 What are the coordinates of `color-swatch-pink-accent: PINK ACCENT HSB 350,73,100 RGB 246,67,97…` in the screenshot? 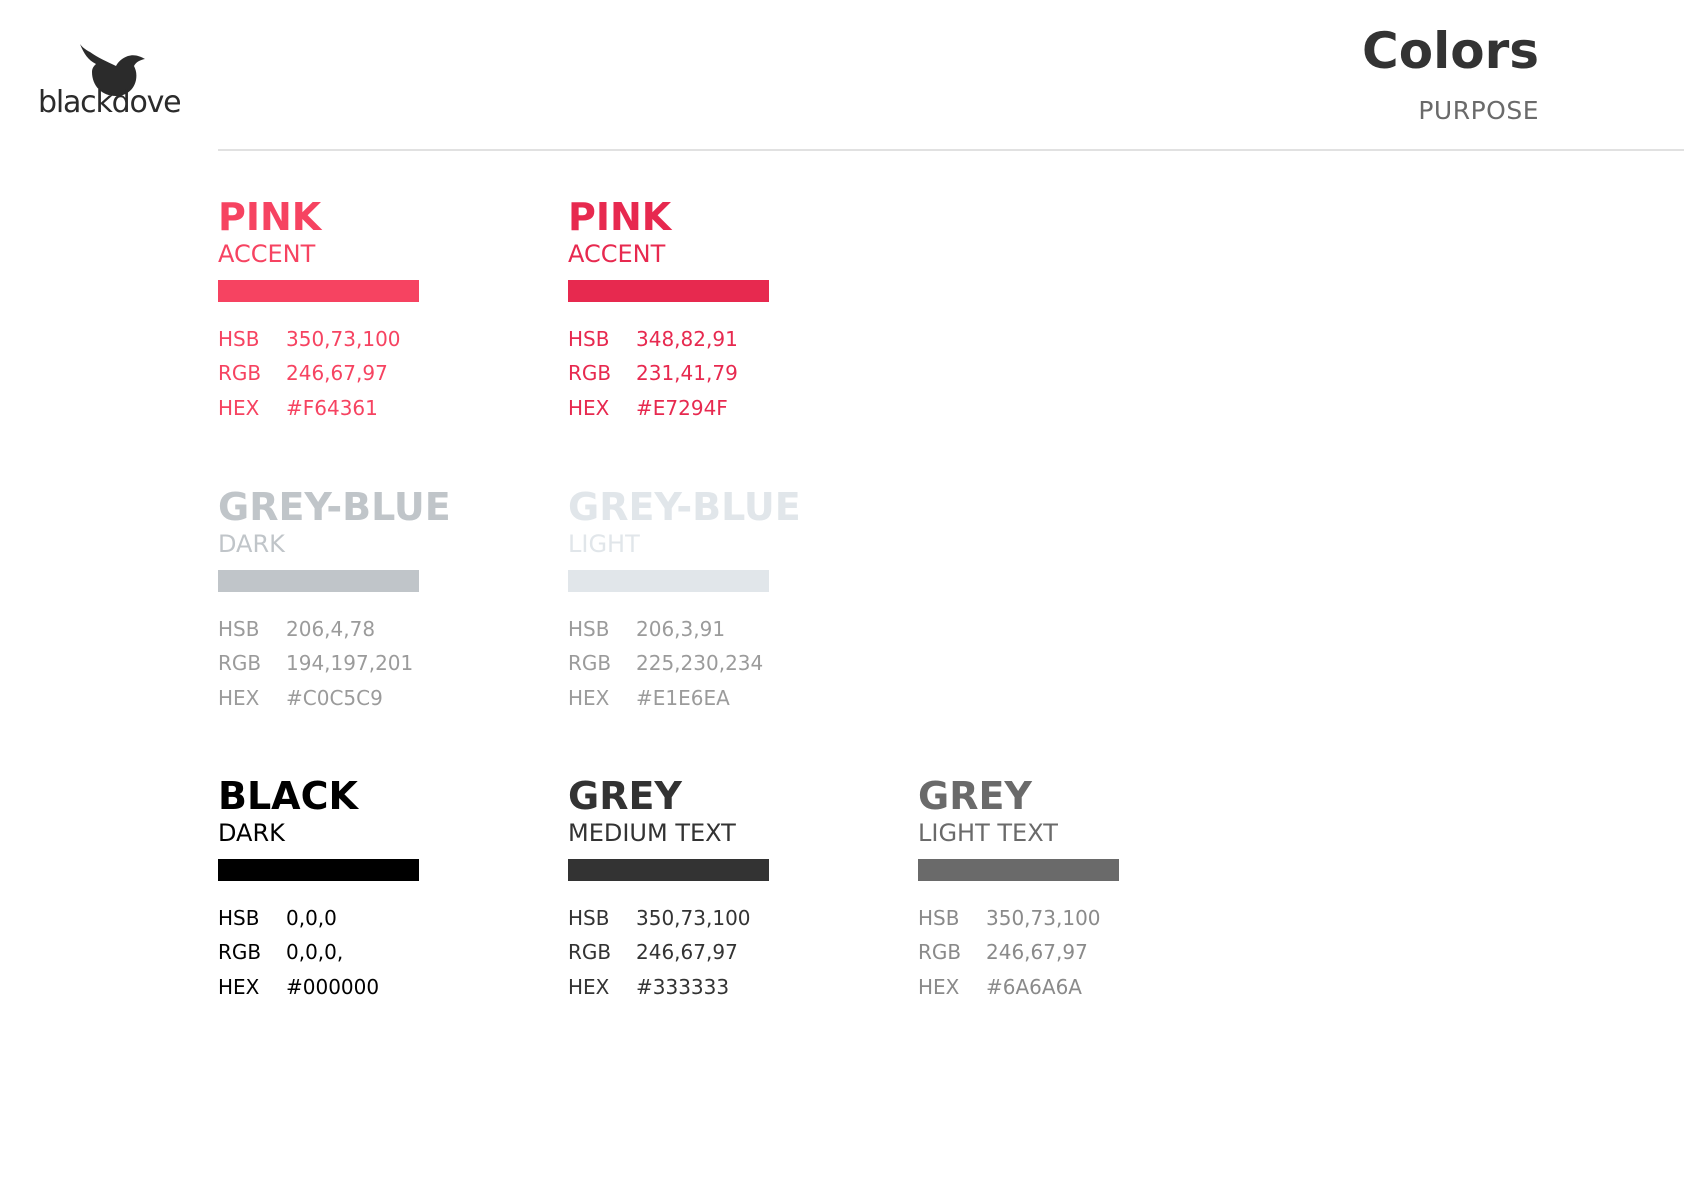 It's located at (378, 328).